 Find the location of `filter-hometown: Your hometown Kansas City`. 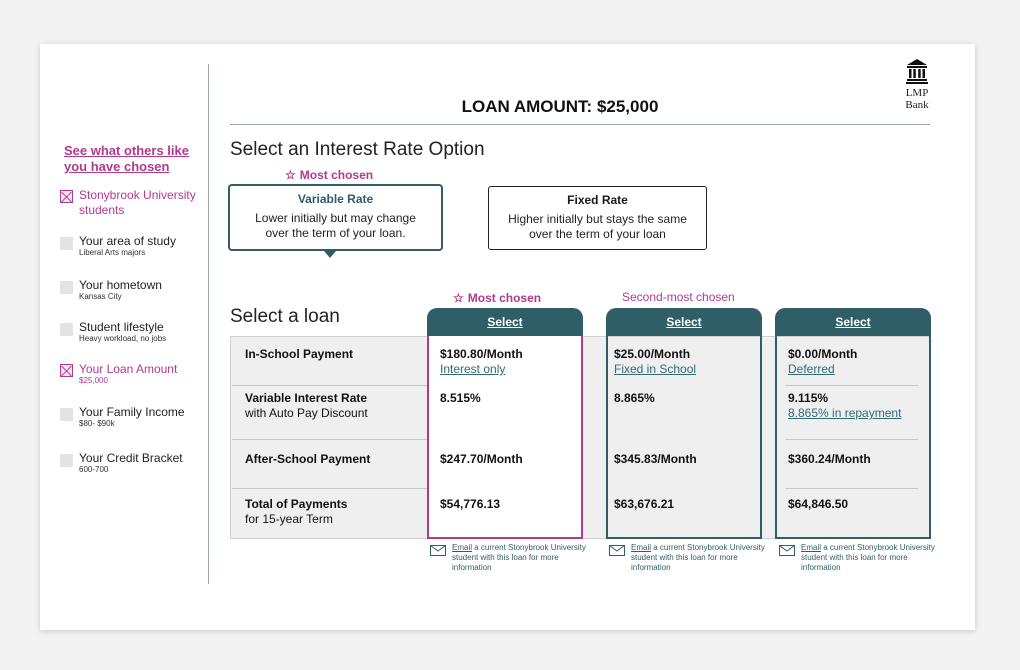

filter-hometown: Your hometown Kansas City is located at coordinates (134, 290).